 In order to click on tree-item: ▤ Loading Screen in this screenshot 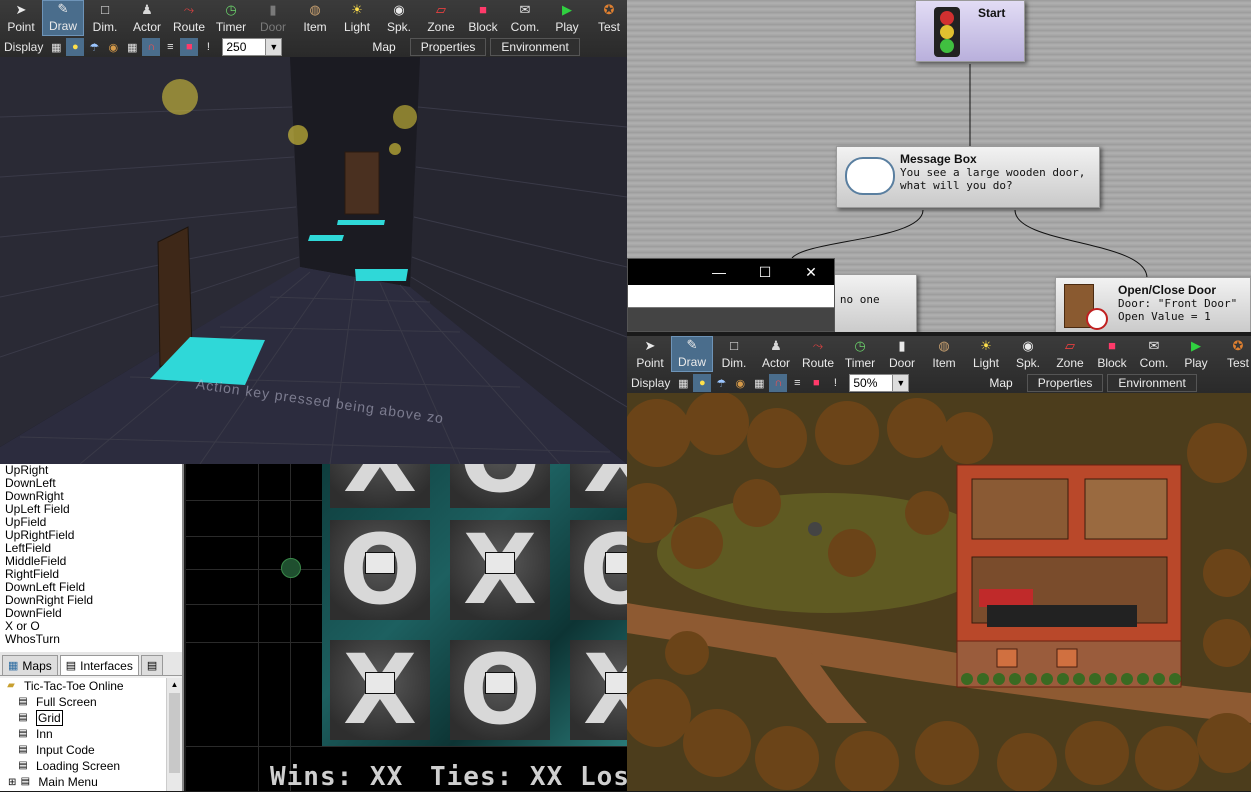, I will do `click(83, 766)`.